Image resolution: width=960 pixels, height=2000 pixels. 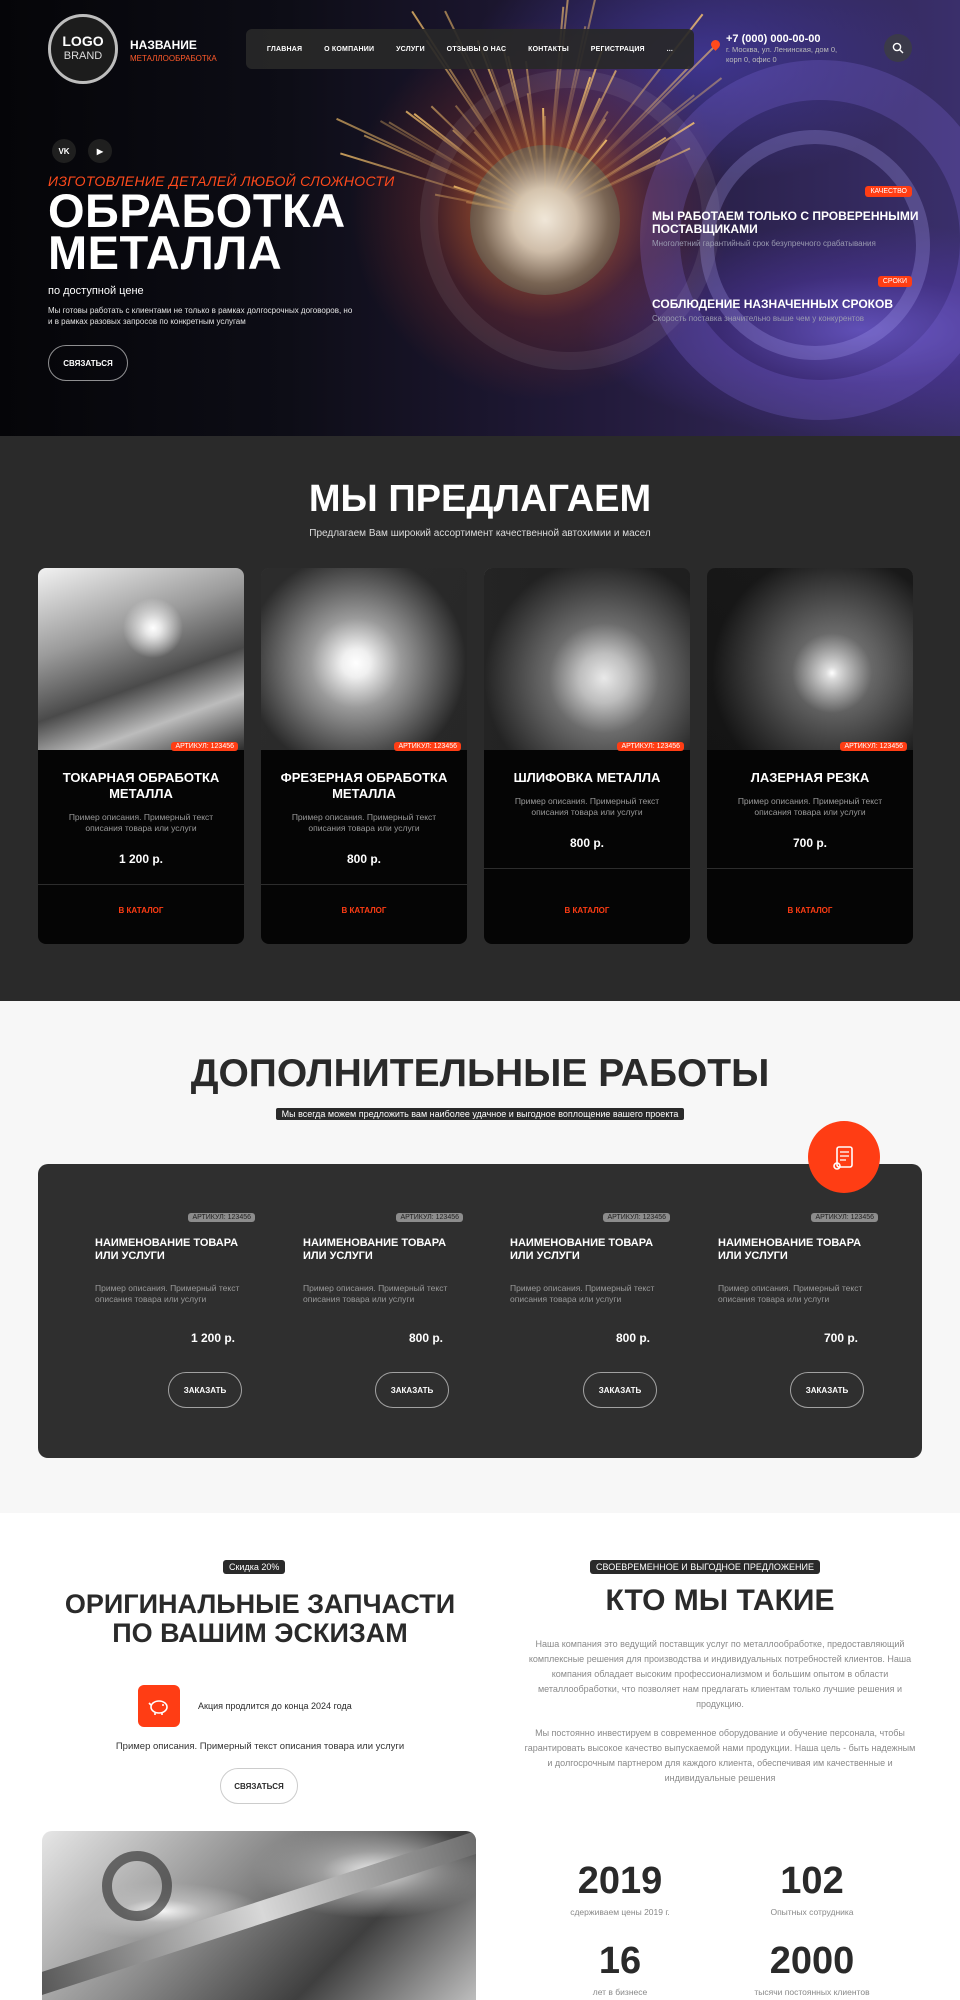 I want to click on item-price: 800 р., so click(x=425, y=1338).